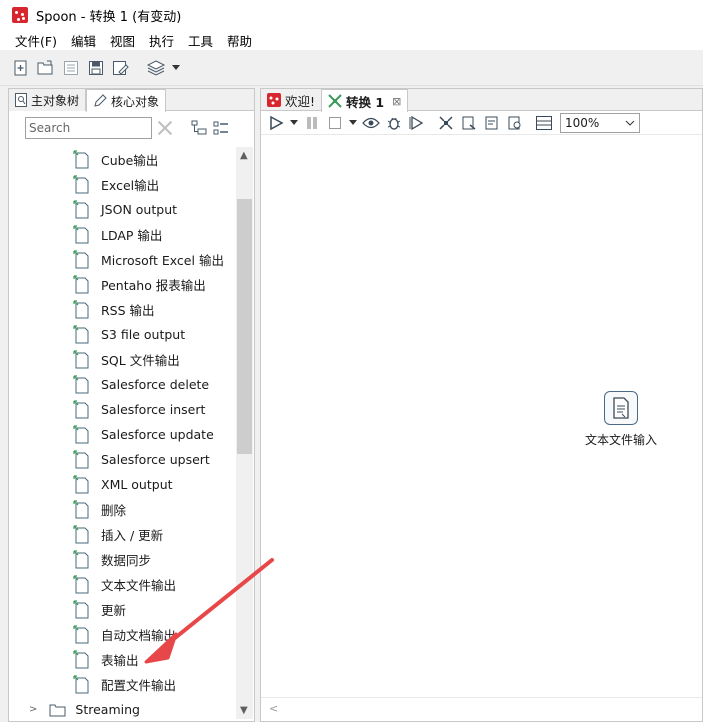 The height and width of the screenshot is (722, 703). What do you see at coordinates (481, 100) in the screenshot?
I see `editor-tabs: 欢迎! 转换 1 ⊠` at bounding box center [481, 100].